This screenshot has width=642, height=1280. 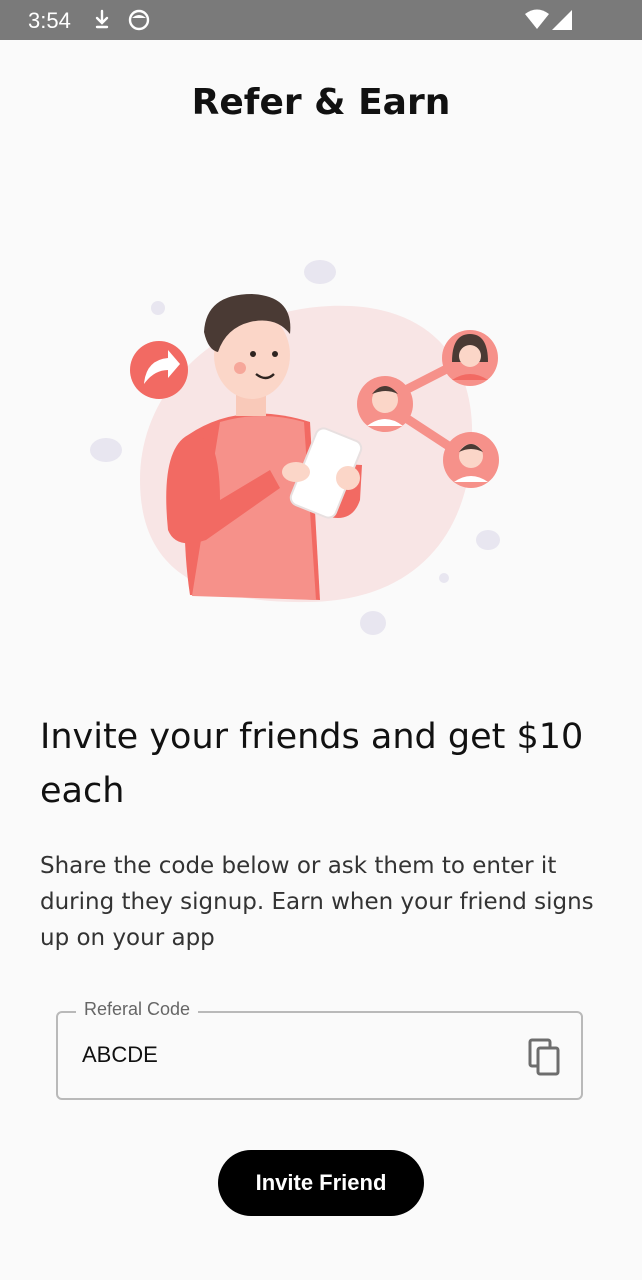 What do you see at coordinates (321, 102) in the screenshot?
I see `page-title: Refer & Earn` at bounding box center [321, 102].